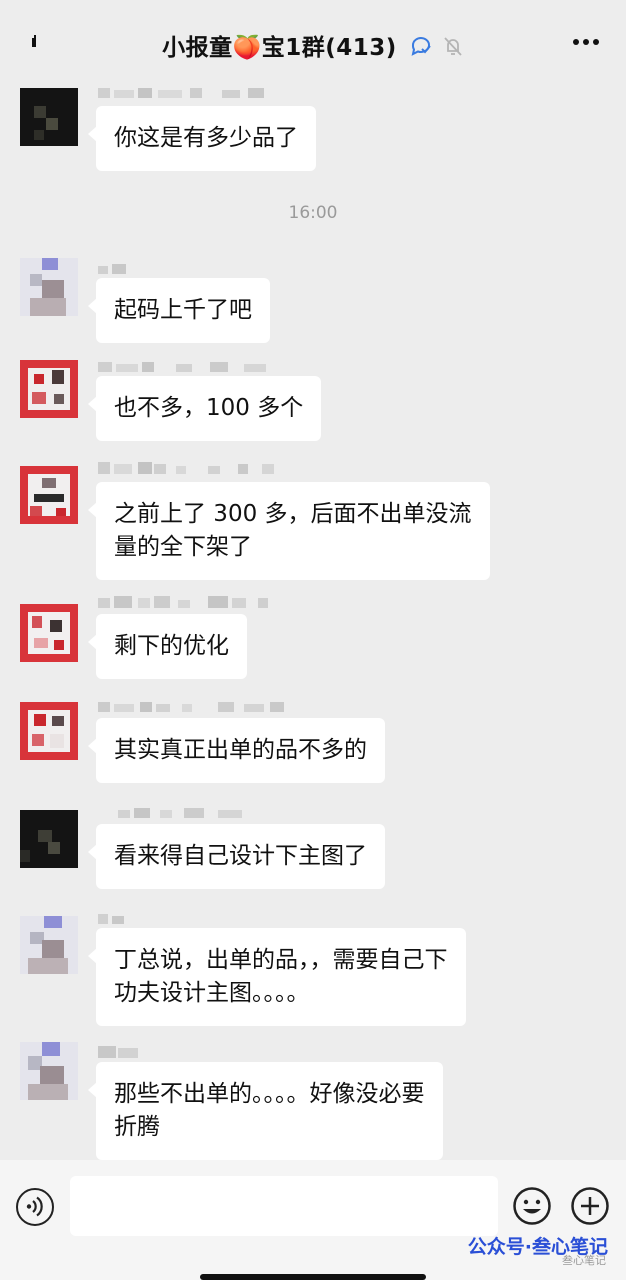  What do you see at coordinates (236, 750) in the screenshot?
I see `message-bubble: 其实真正出单的品不多的` at bounding box center [236, 750].